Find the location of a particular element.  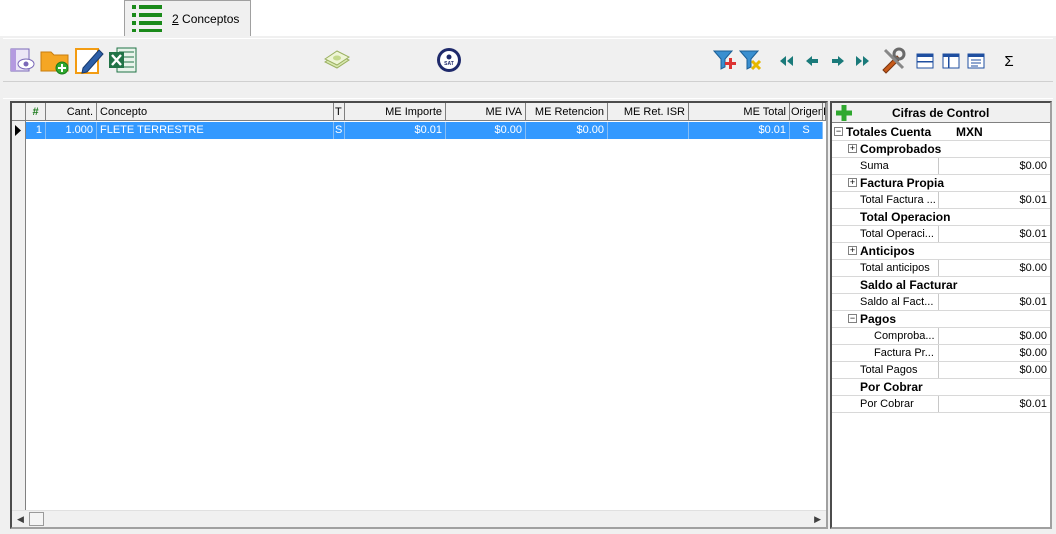

new-folder-button is located at coordinates (55, 60).